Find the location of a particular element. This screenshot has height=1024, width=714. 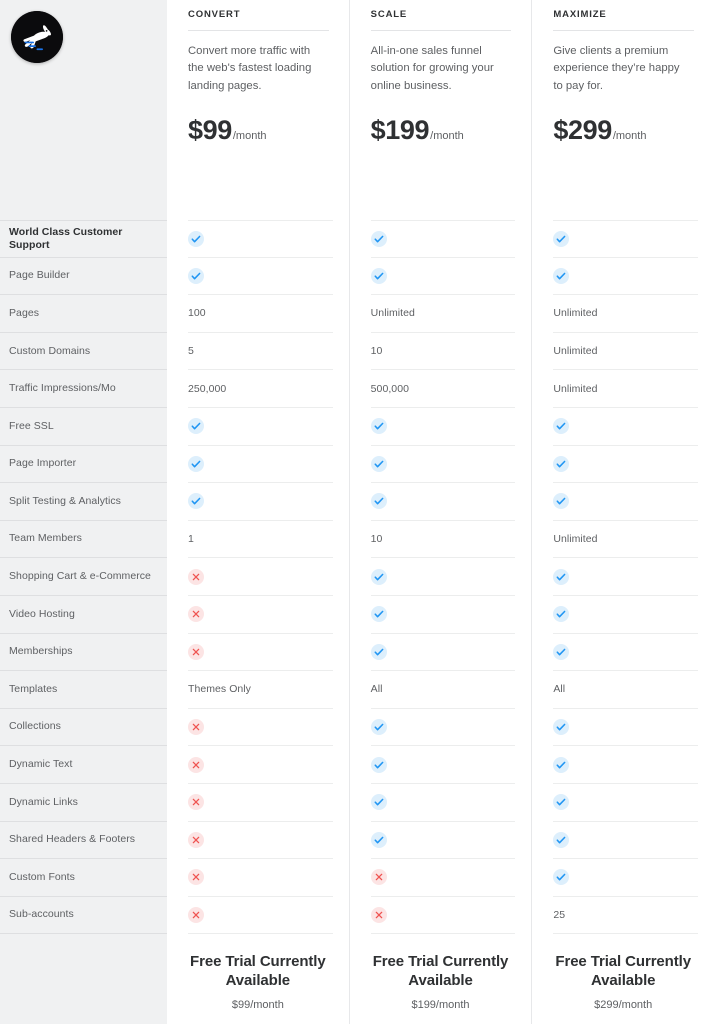

feature-cell: 500,000 is located at coordinates (443, 389).